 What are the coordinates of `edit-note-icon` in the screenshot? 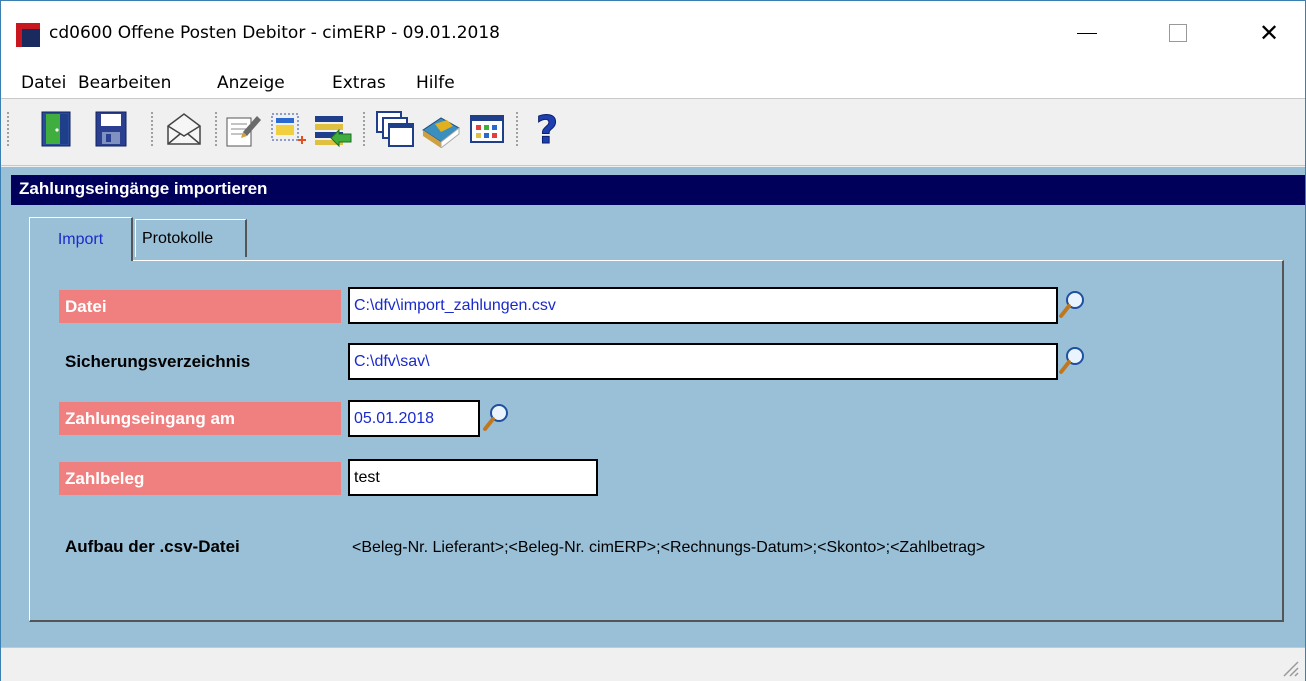 It's located at (243, 131).